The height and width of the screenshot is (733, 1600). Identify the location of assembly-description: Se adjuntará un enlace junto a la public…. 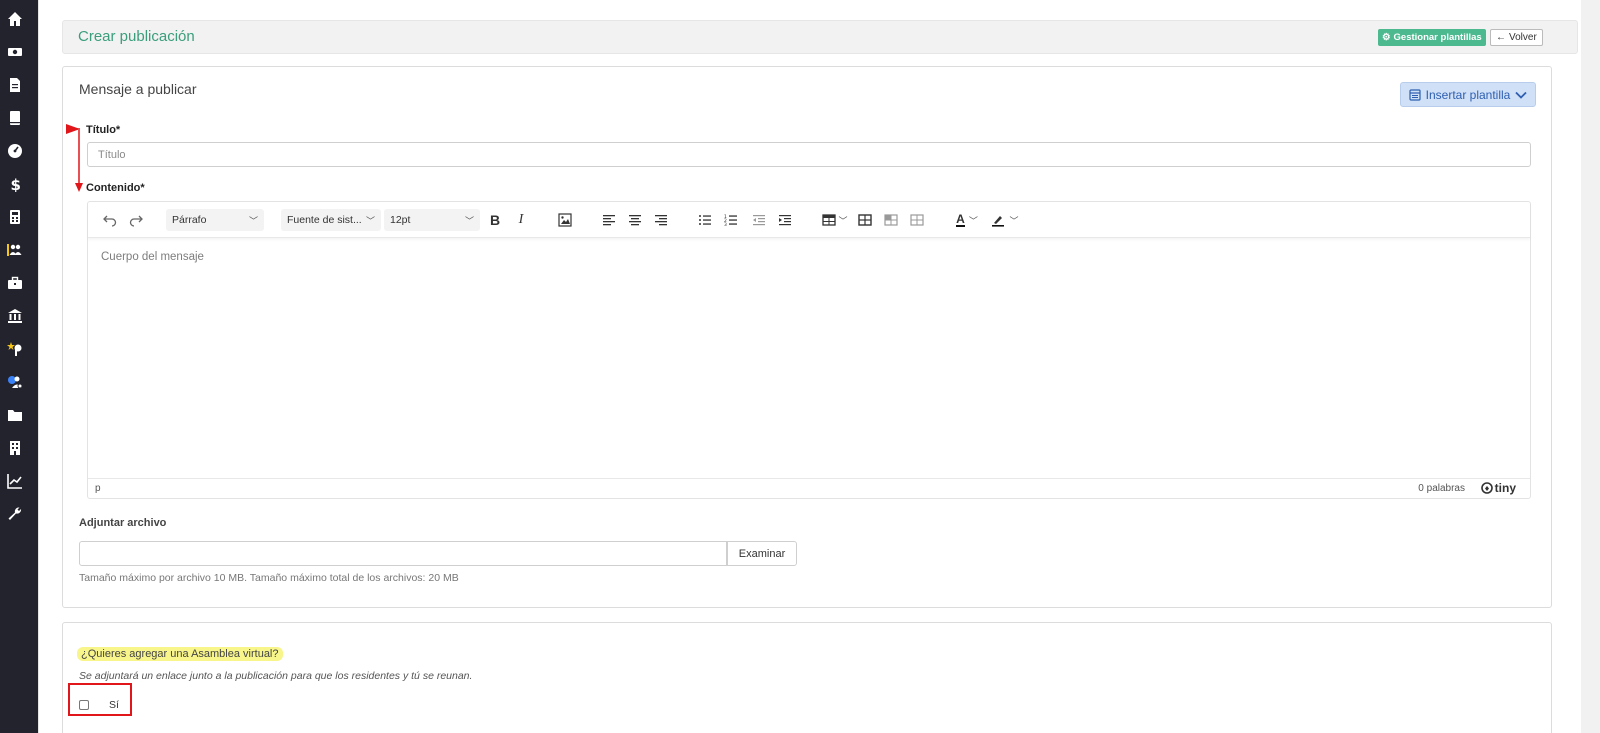
(276, 676).